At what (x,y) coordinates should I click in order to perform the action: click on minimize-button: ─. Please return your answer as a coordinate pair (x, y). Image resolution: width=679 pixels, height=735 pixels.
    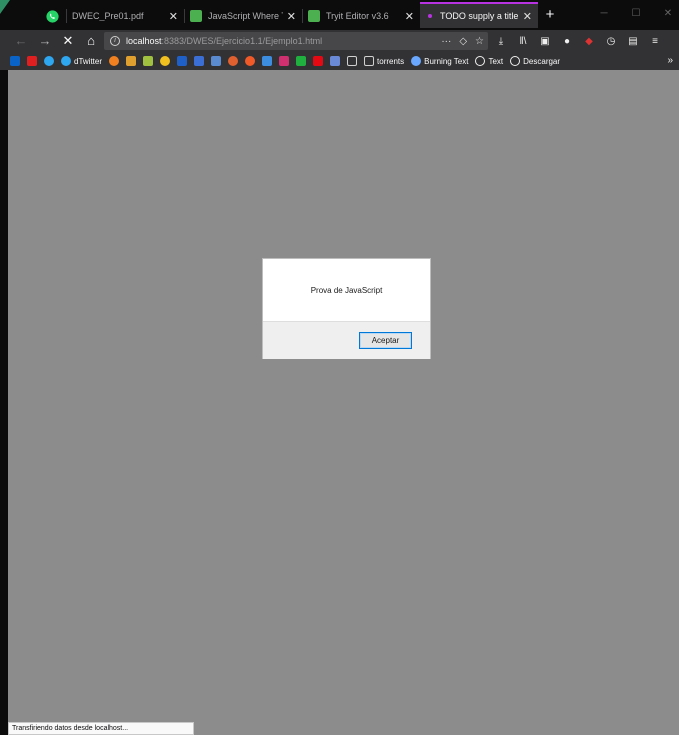
    Looking at the image, I should click on (604, 14).